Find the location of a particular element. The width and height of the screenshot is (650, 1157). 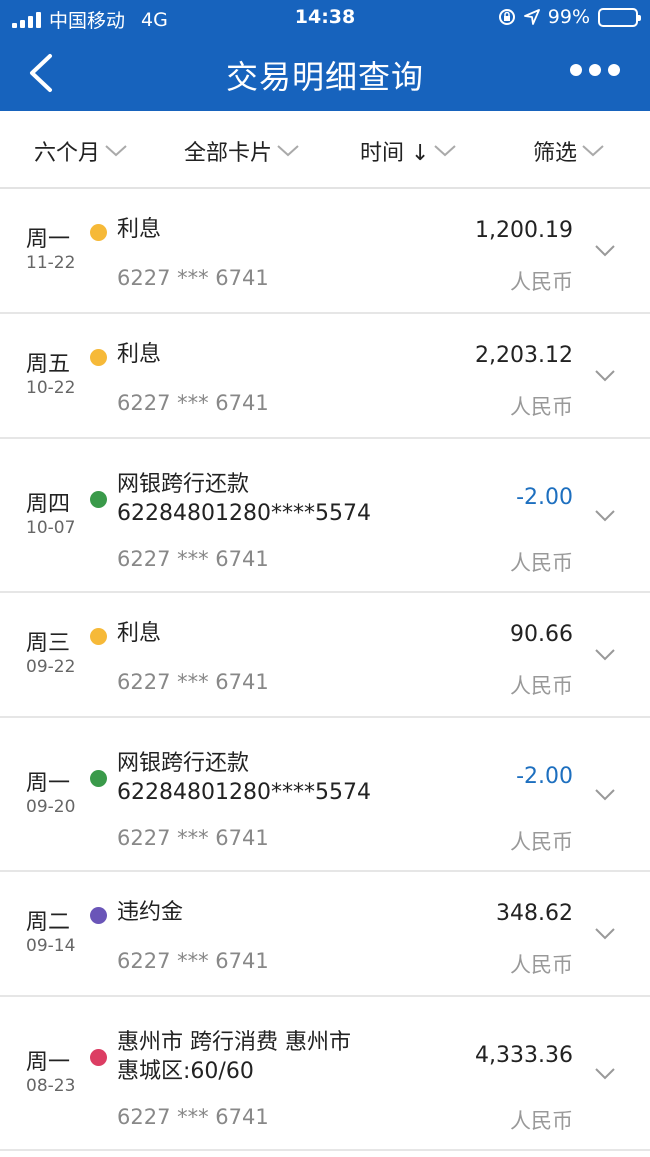

sort-filter-label: 时间 ↓ is located at coordinates (395, 153).